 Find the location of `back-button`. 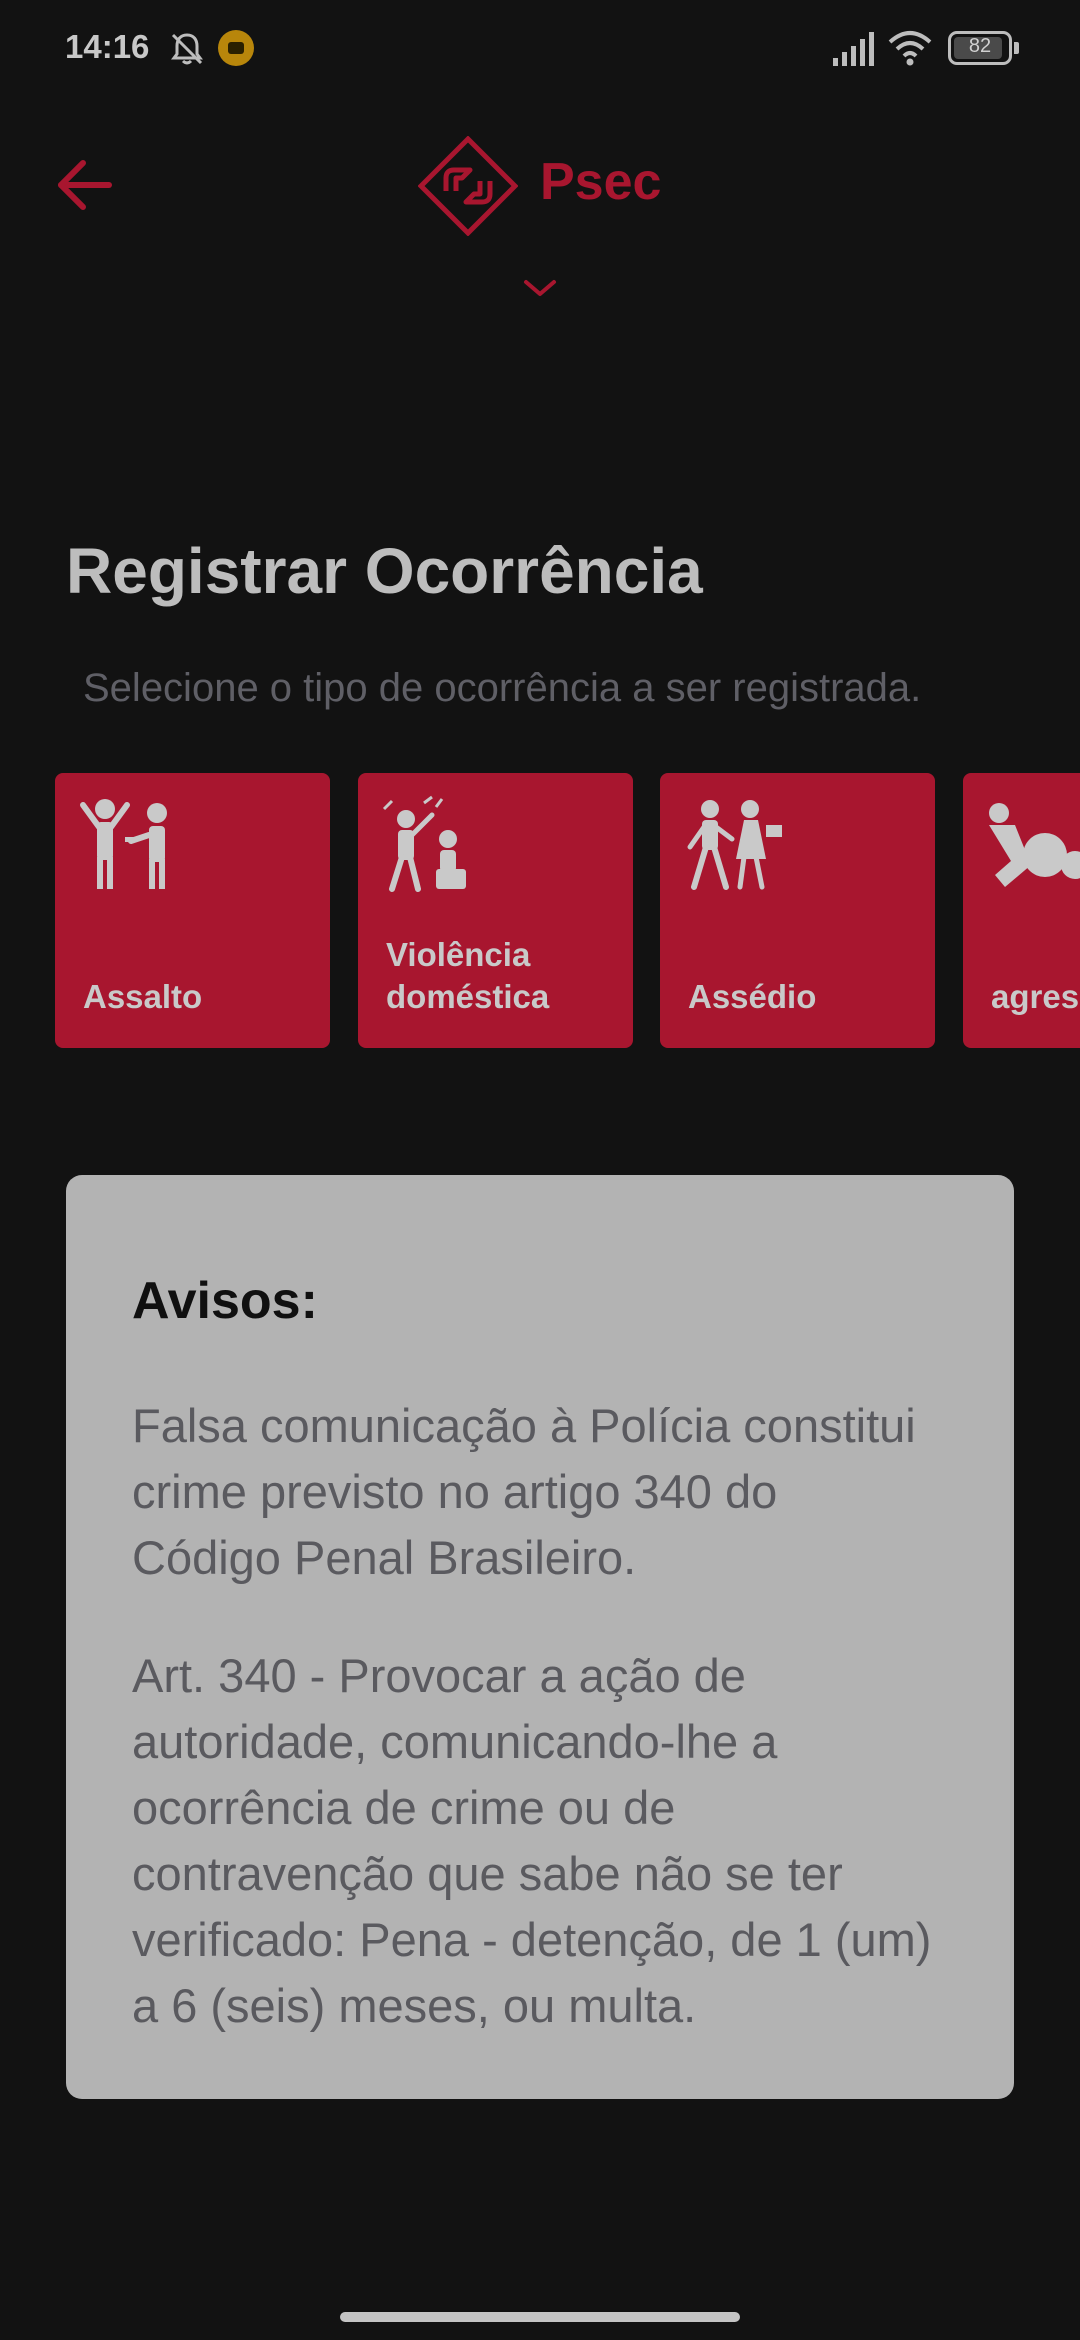

back-button is located at coordinates (85, 185).